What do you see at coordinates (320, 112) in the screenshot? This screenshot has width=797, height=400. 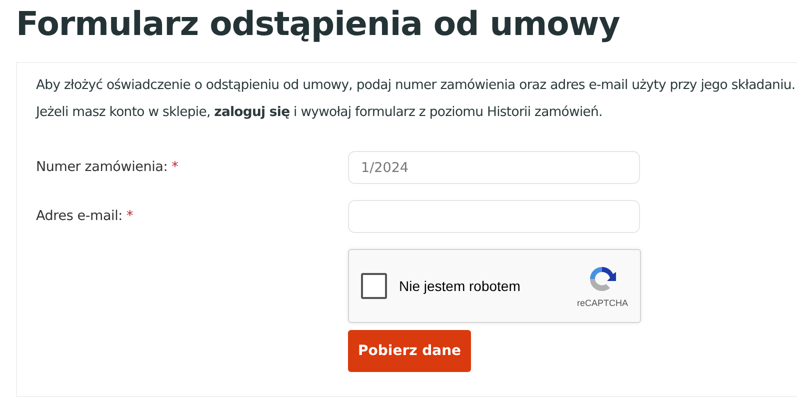 I see `intro-text: Jeżeli masz konto w sklepie, zaloguj się i wywołaj formularz z poziomu Historii zamówień.` at bounding box center [320, 112].